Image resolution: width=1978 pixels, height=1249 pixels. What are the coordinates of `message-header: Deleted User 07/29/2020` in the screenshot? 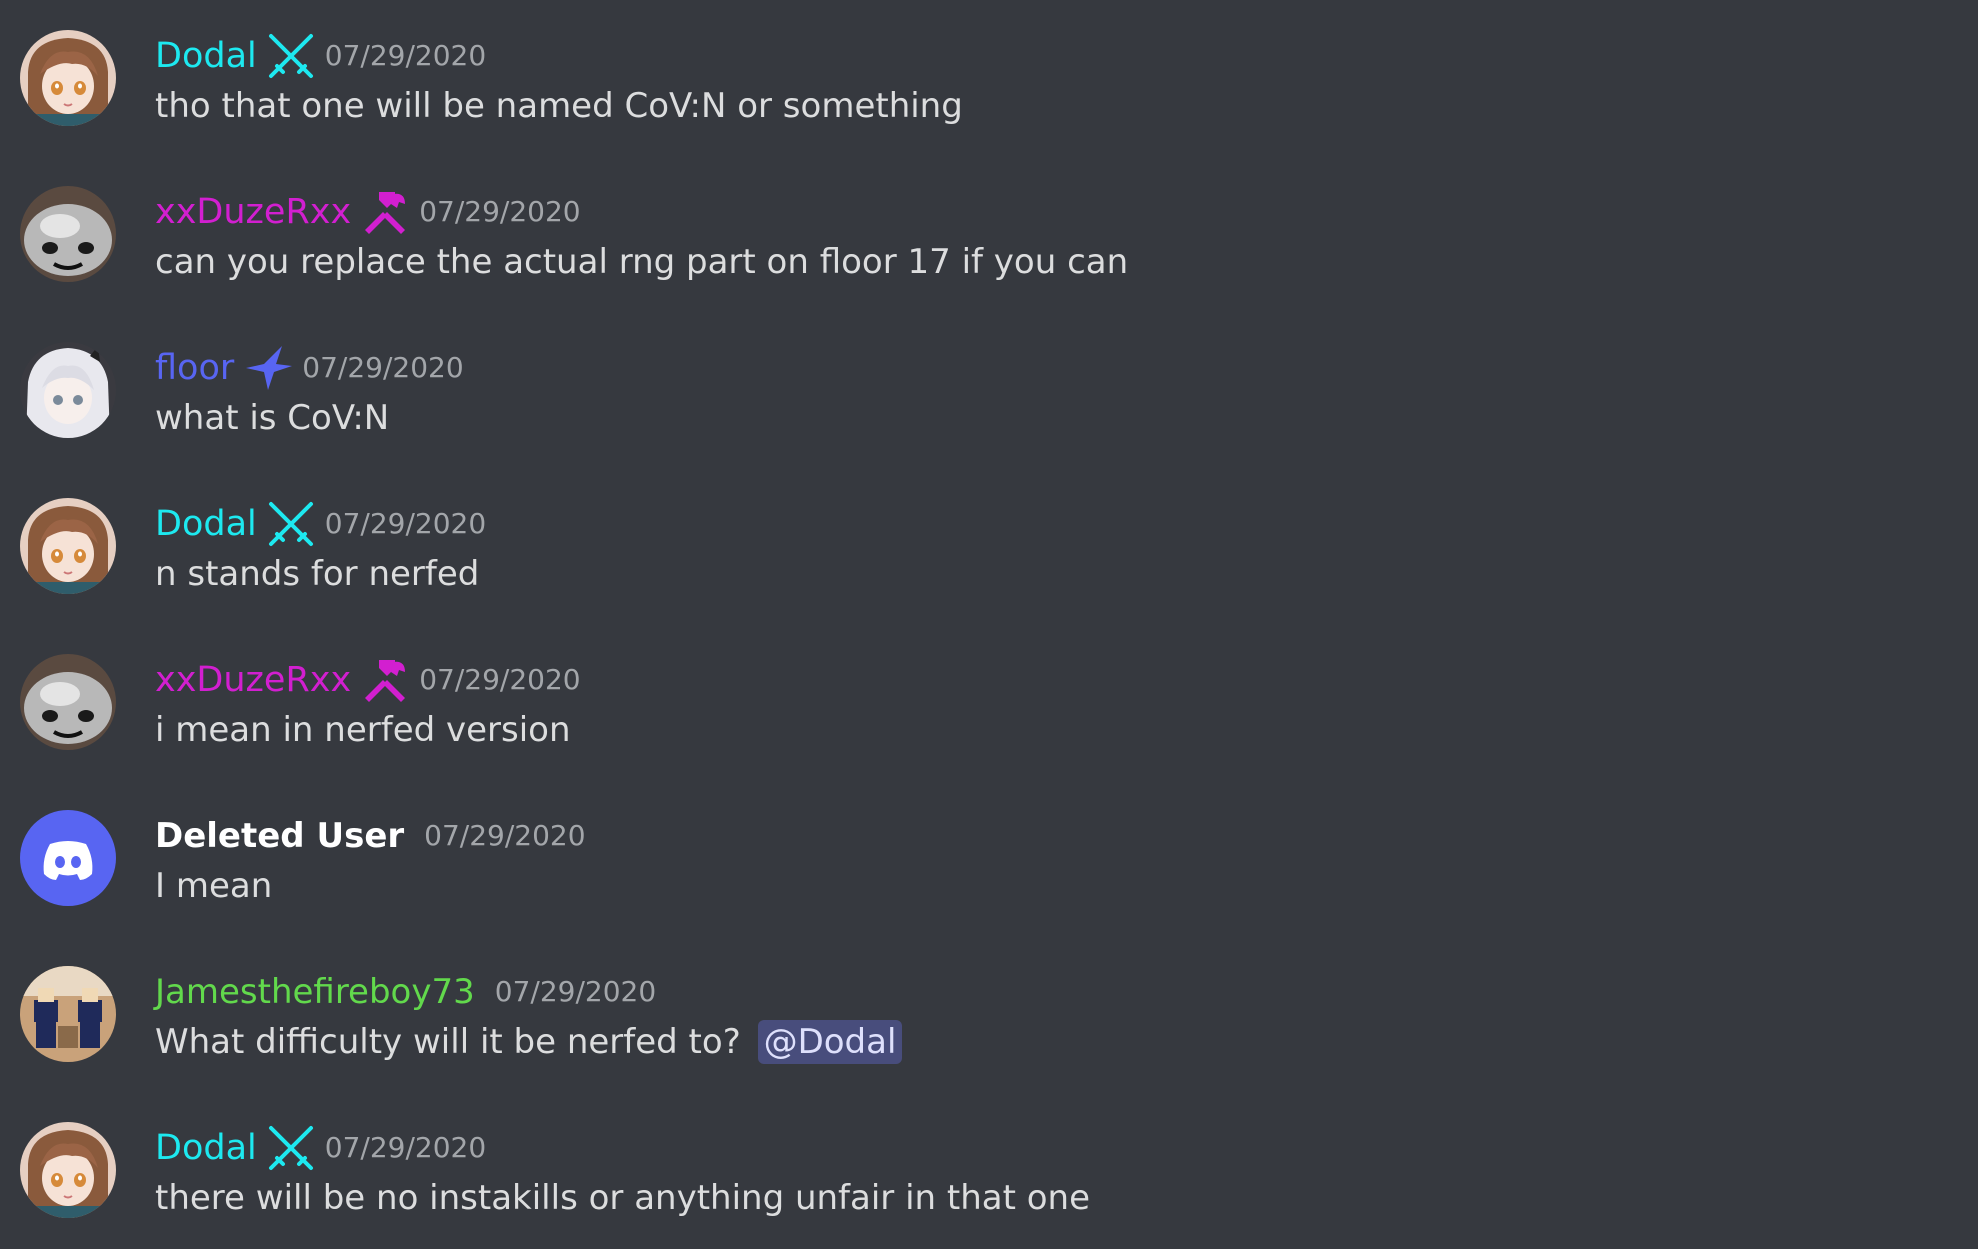 It's located at (370, 836).